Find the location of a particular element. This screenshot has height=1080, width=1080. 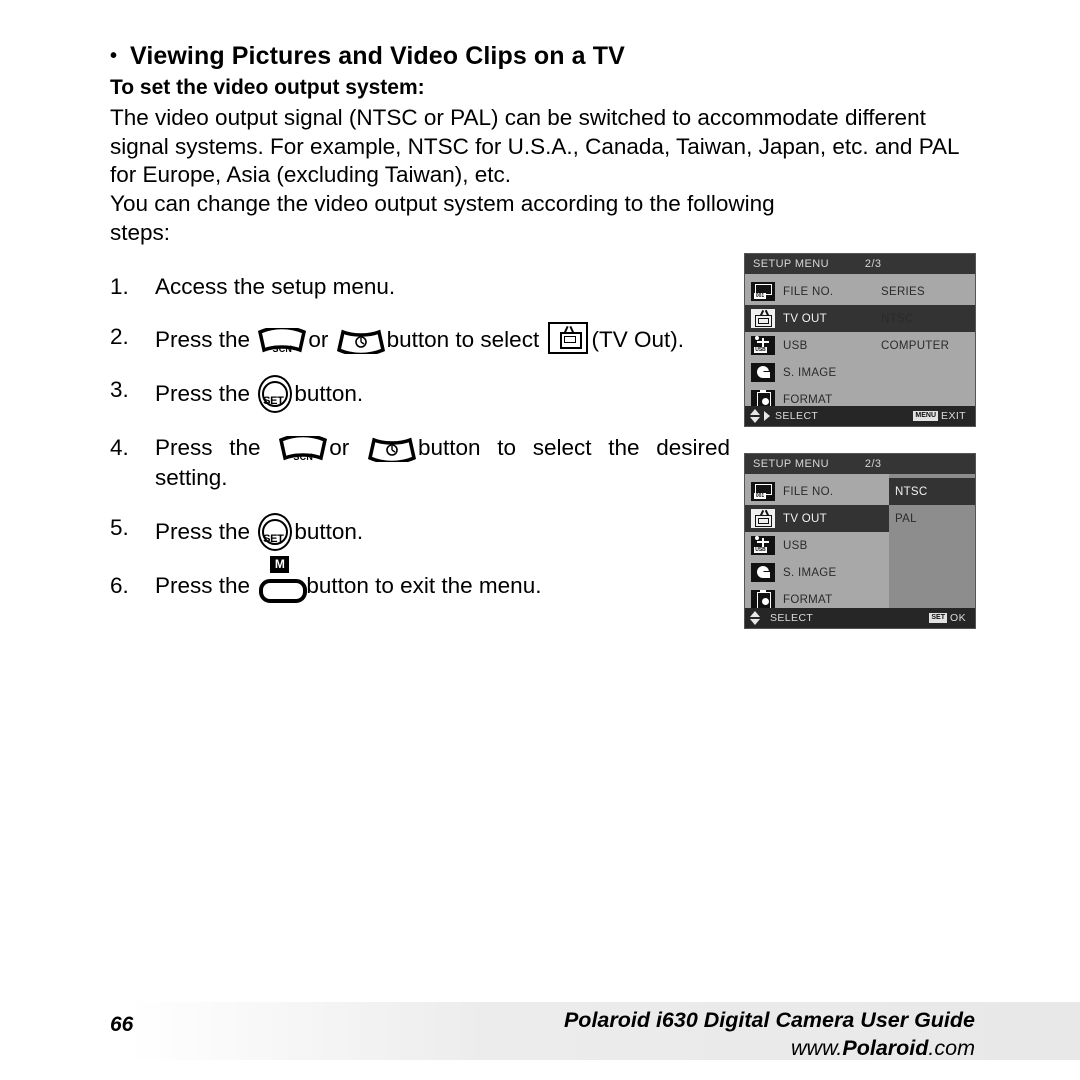

menu-badge-icon: MENU is located at coordinates (926, 416).